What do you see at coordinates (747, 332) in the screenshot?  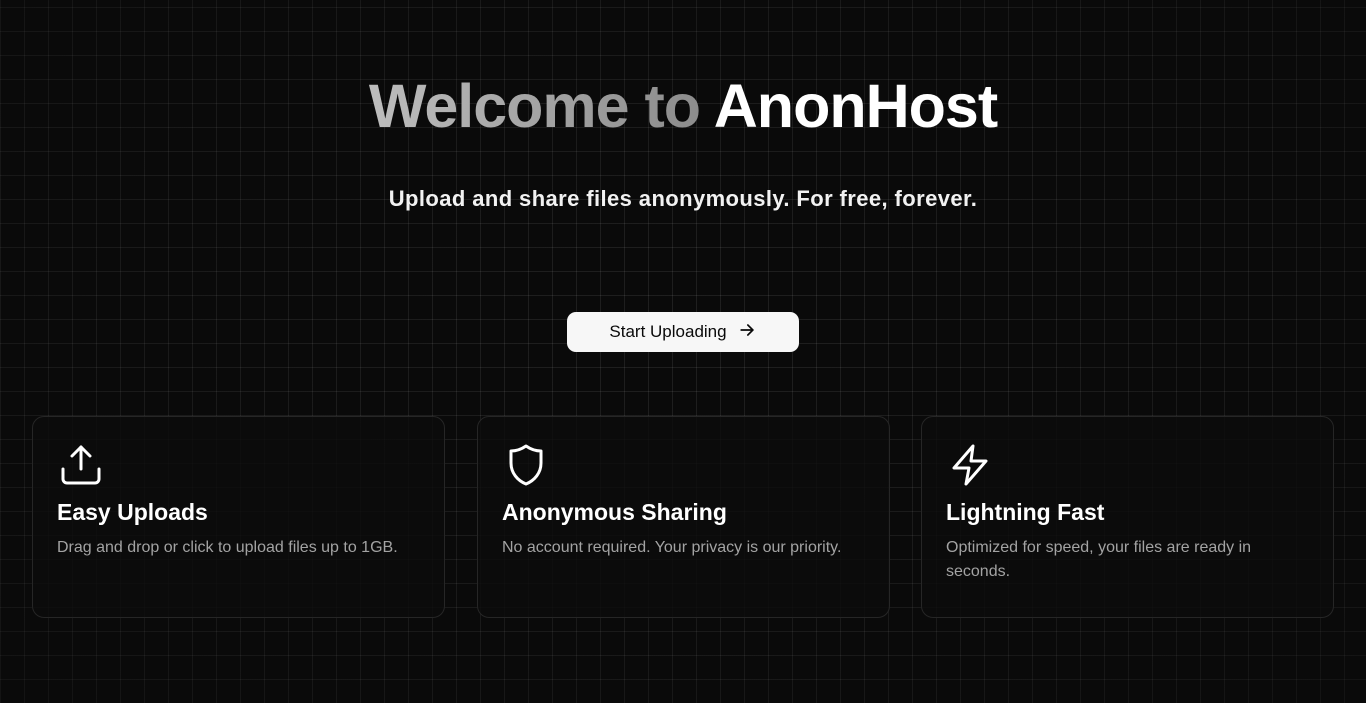 I see `arrow-right-icon` at bounding box center [747, 332].